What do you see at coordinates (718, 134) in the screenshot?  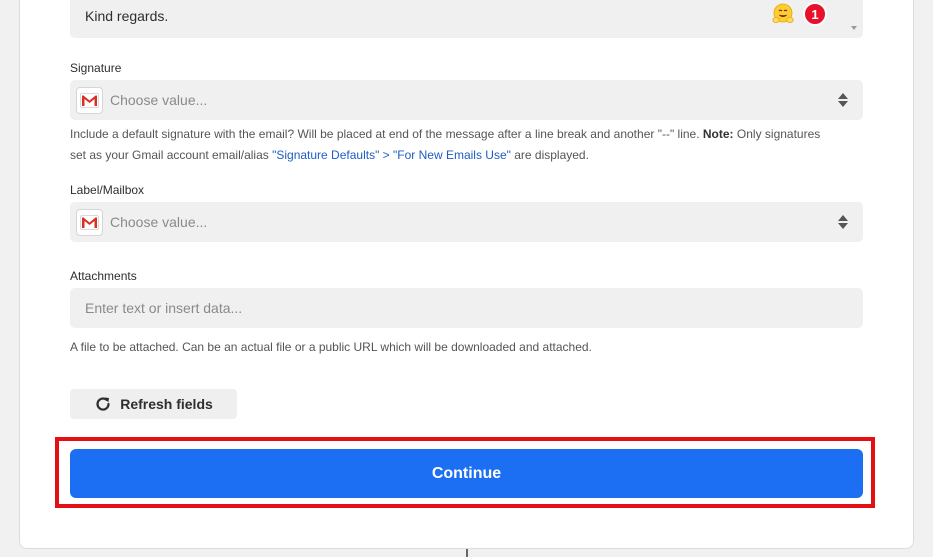 I see `signature-help-note: Note:` at bounding box center [718, 134].